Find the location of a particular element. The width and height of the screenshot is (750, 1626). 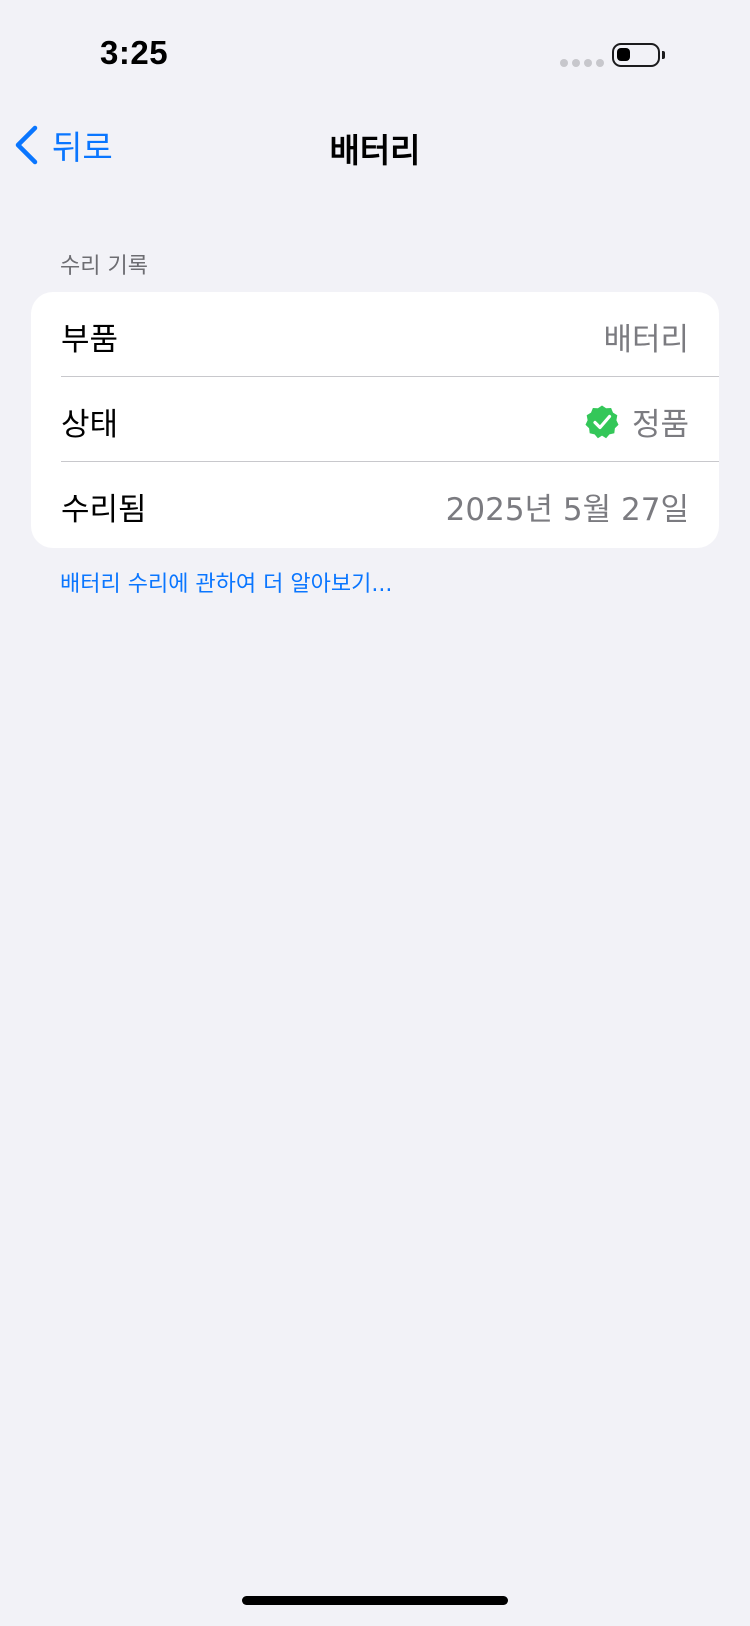

battery-icon is located at coordinates (636, 55).